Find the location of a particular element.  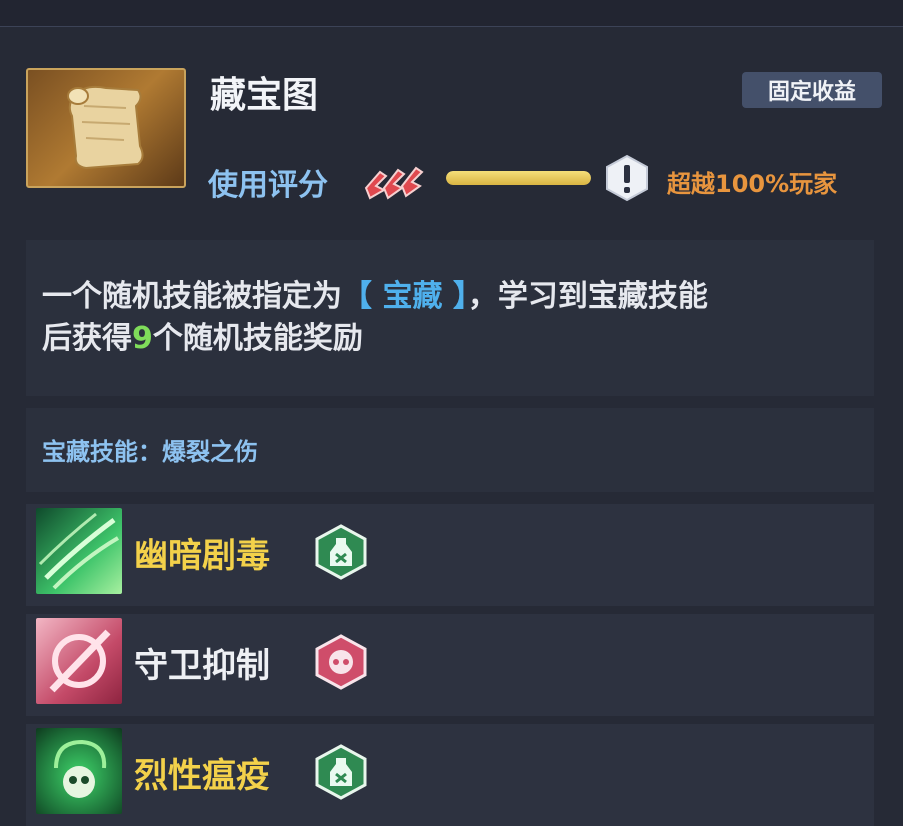

desc-count: 9 is located at coordinates (142, 338).